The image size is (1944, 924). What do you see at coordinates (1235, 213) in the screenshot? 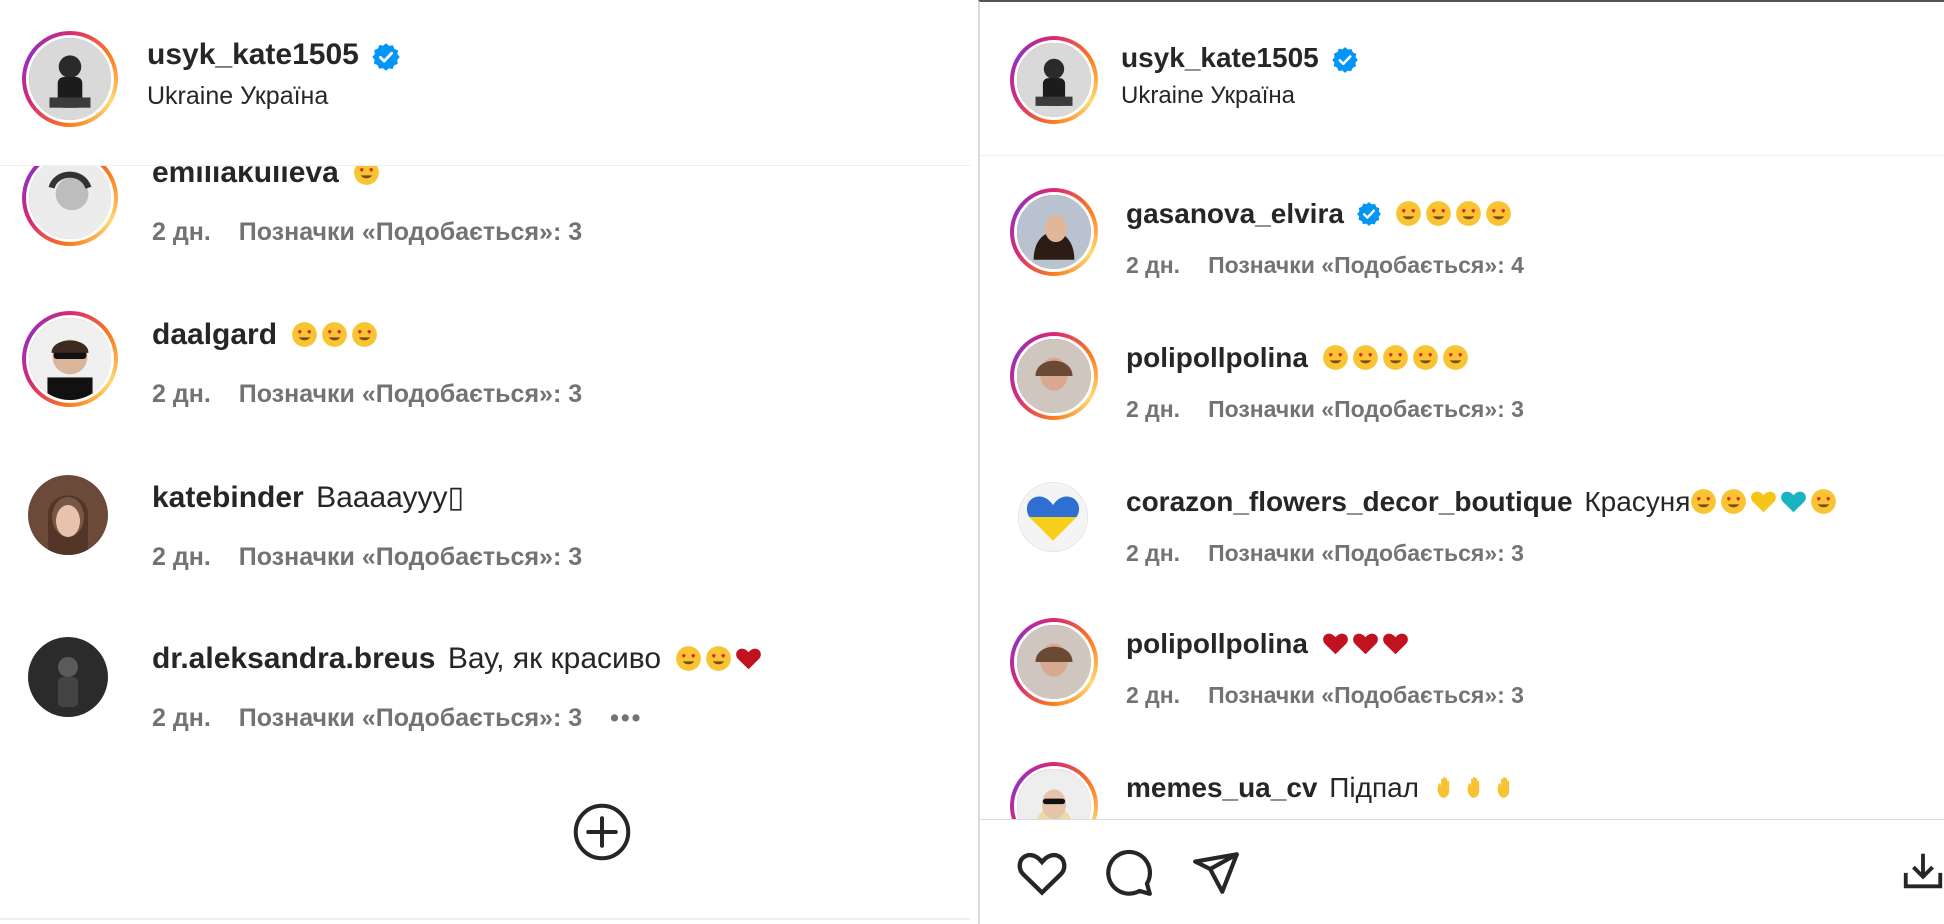
I see `comment-username: gasanova_elvira` at bounding box center [1235, 213].